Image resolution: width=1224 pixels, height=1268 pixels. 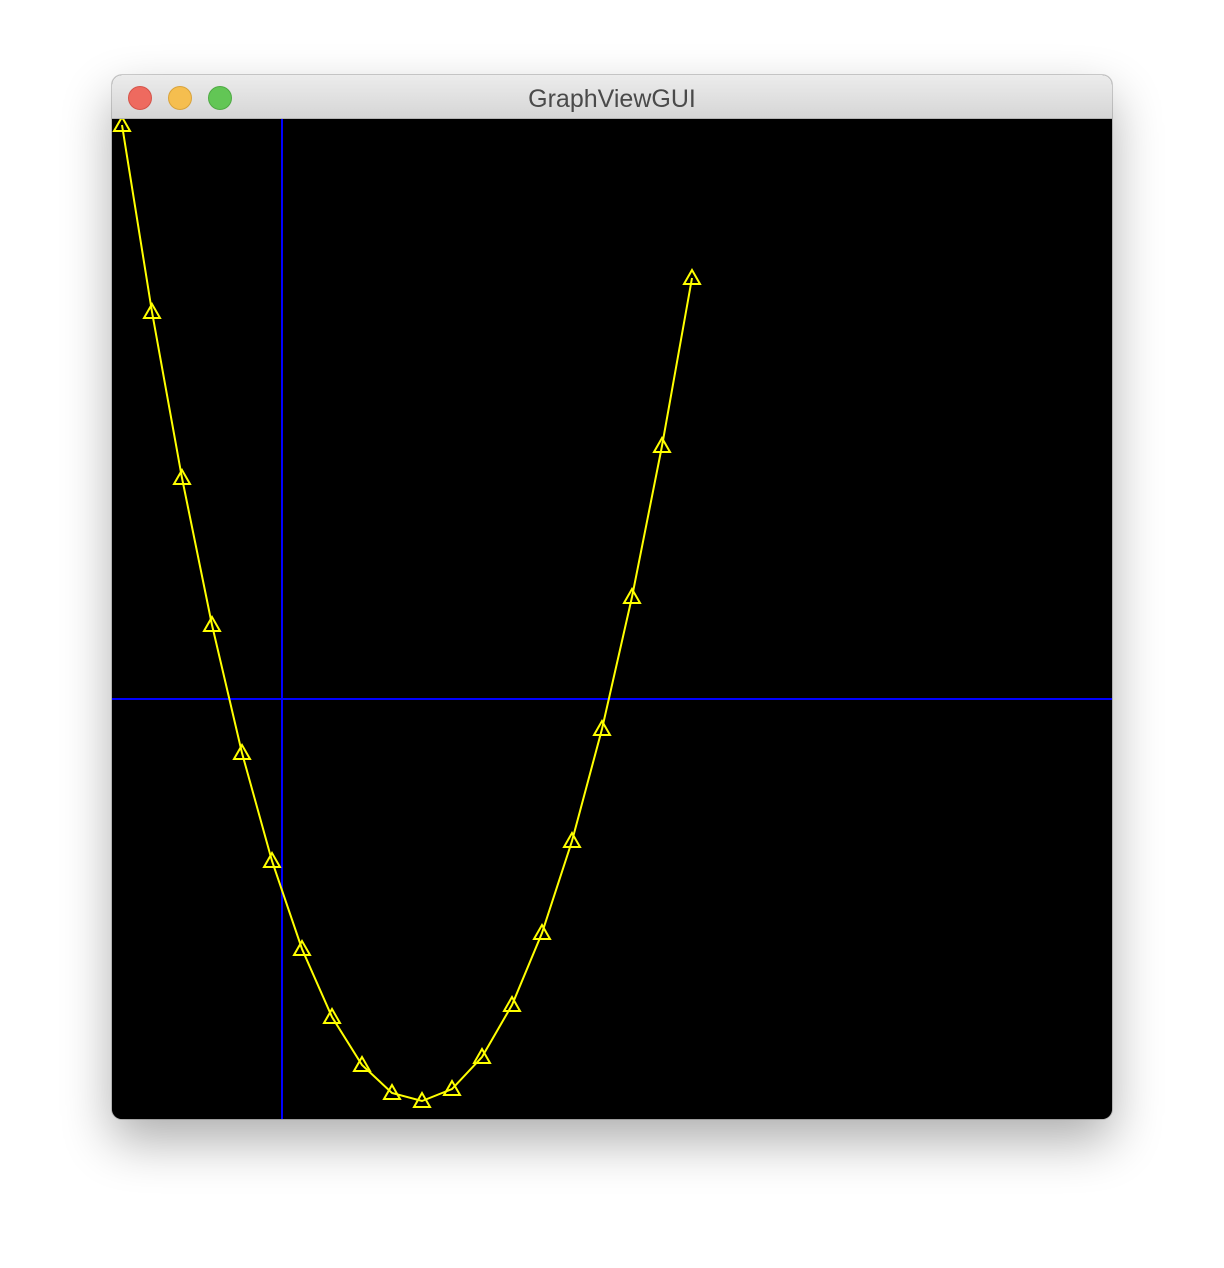 I want to click on window-title: GraphViewGUI, so click(x=612, y=99).